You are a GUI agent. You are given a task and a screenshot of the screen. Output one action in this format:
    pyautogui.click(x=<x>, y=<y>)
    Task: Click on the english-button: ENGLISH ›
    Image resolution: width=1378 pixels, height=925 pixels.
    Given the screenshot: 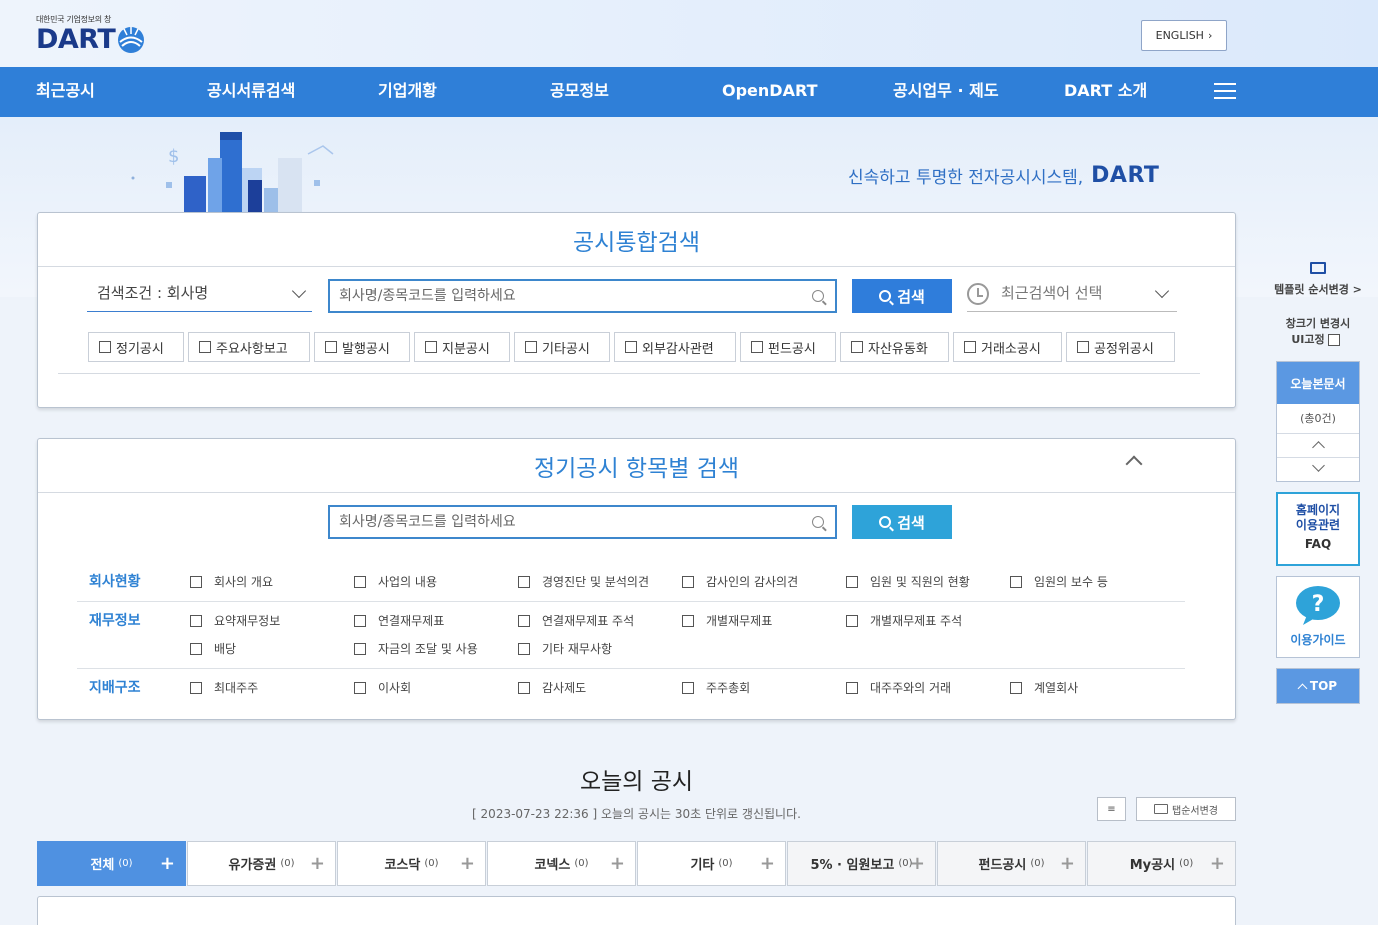 What is the action you would take?
    pyautogui.click(x=1184, y=35)
    